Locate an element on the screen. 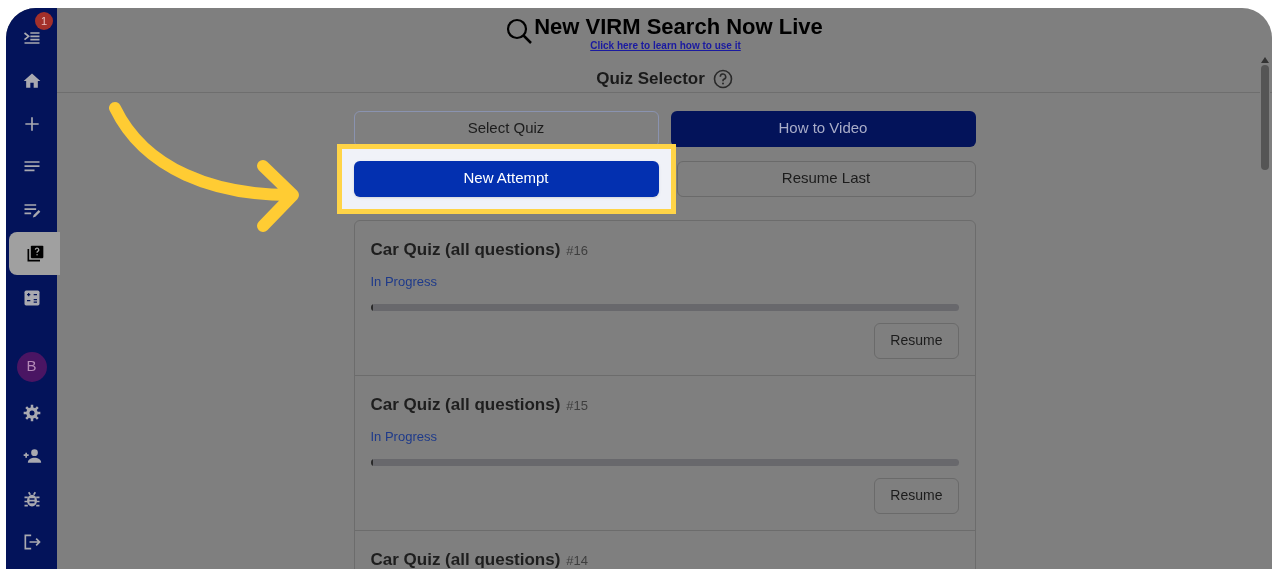 This screenshot has height=569, width=1277. action-button: Resume Last is located at coordinates (826, 178).